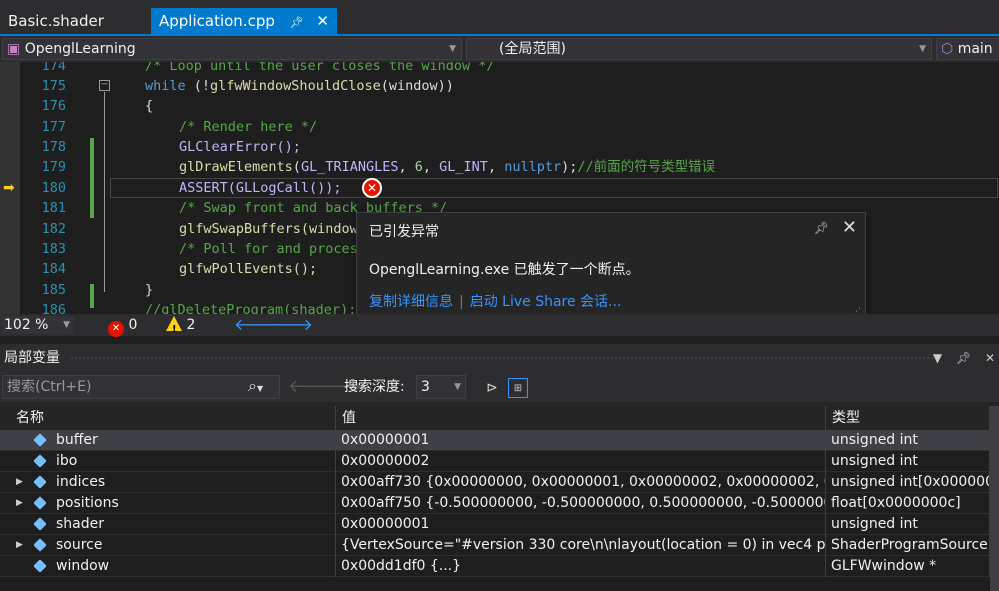 This screenshot has width=999, height=591. Describe the element at coordinates (232, 49) in the screenshot. I see `project-dropdown: ▣ OpenglLearning ▼` at that location.